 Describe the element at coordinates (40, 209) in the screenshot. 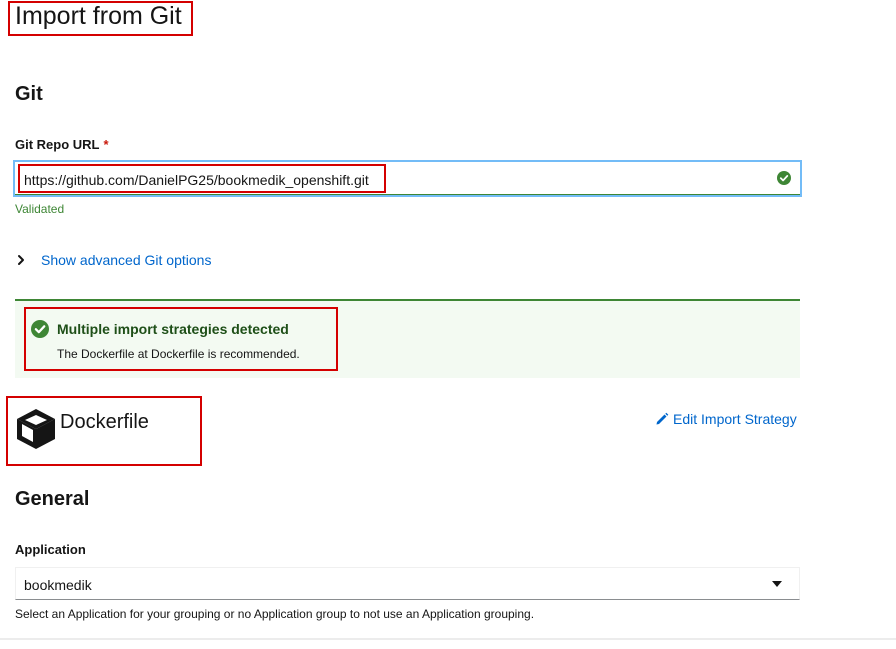

I see `validation-message: Validated` at that location.